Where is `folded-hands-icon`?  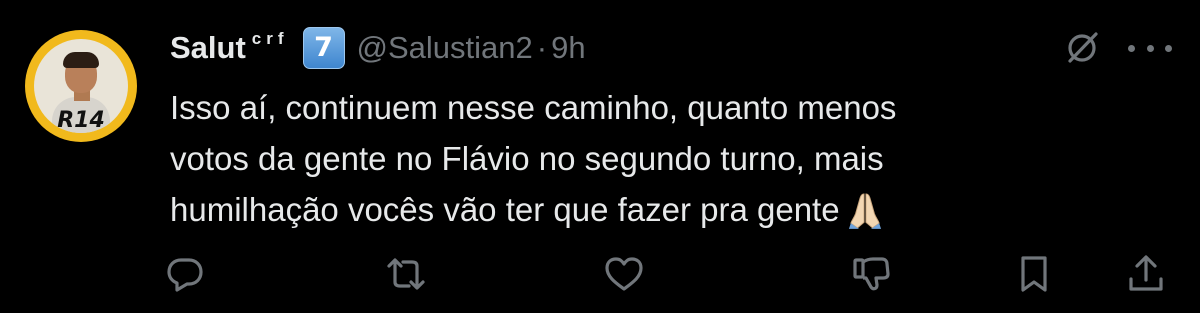
folded-hands-icon is located at coordinates (865, 217).